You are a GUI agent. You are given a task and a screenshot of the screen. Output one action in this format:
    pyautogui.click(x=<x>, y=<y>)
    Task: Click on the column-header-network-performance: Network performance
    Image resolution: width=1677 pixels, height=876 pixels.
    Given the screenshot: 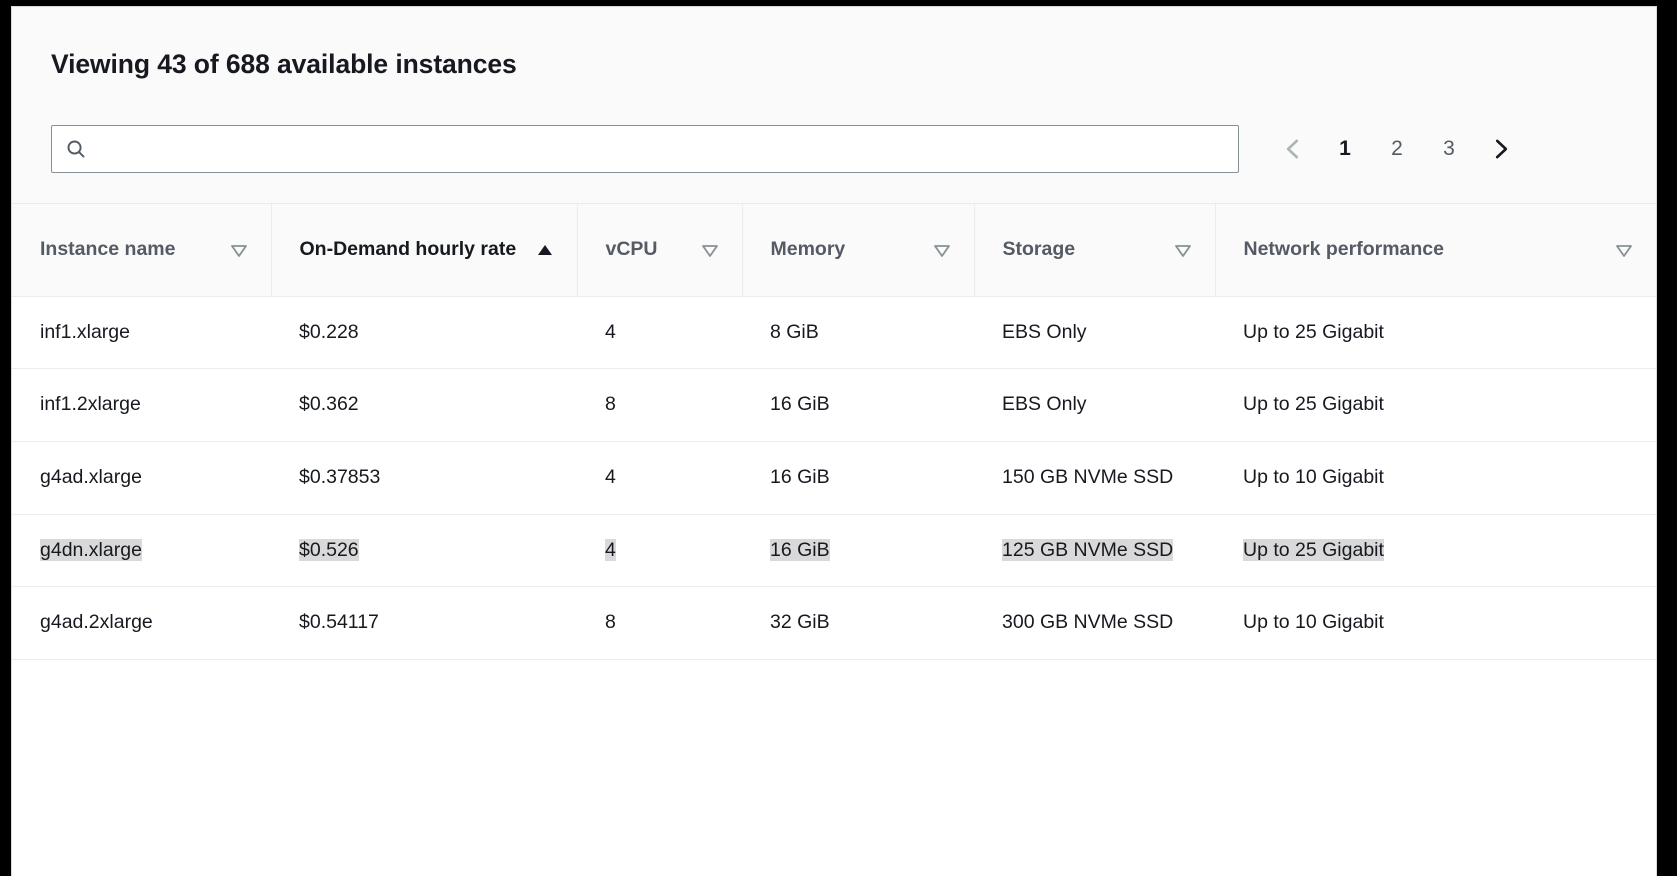 What is the action you would take?
    pyautogui.click(x=1435, y=250)
    